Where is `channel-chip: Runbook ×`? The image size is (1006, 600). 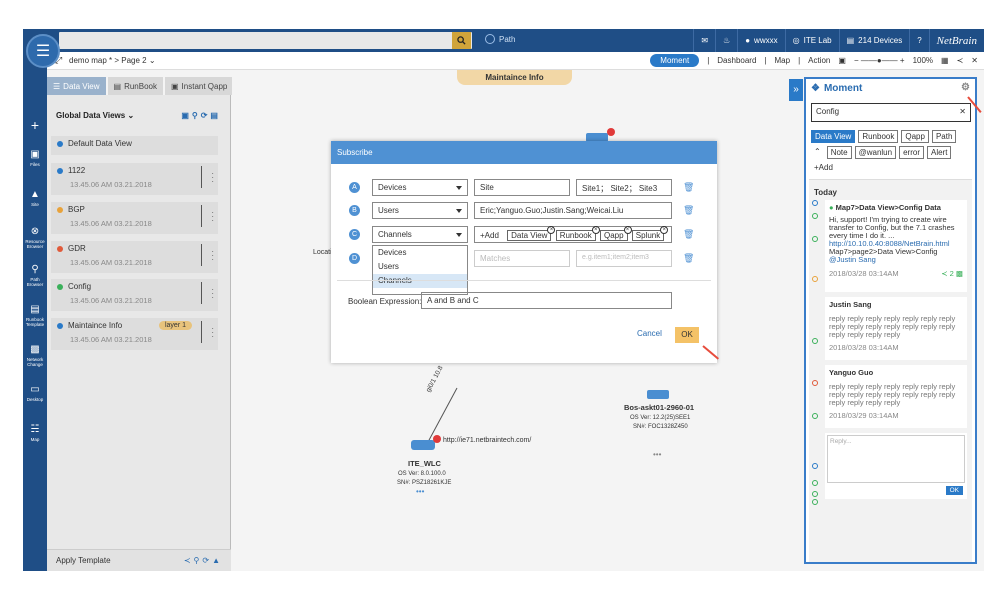 channel-chip: Runbook × is located at coordinates (577, 233).